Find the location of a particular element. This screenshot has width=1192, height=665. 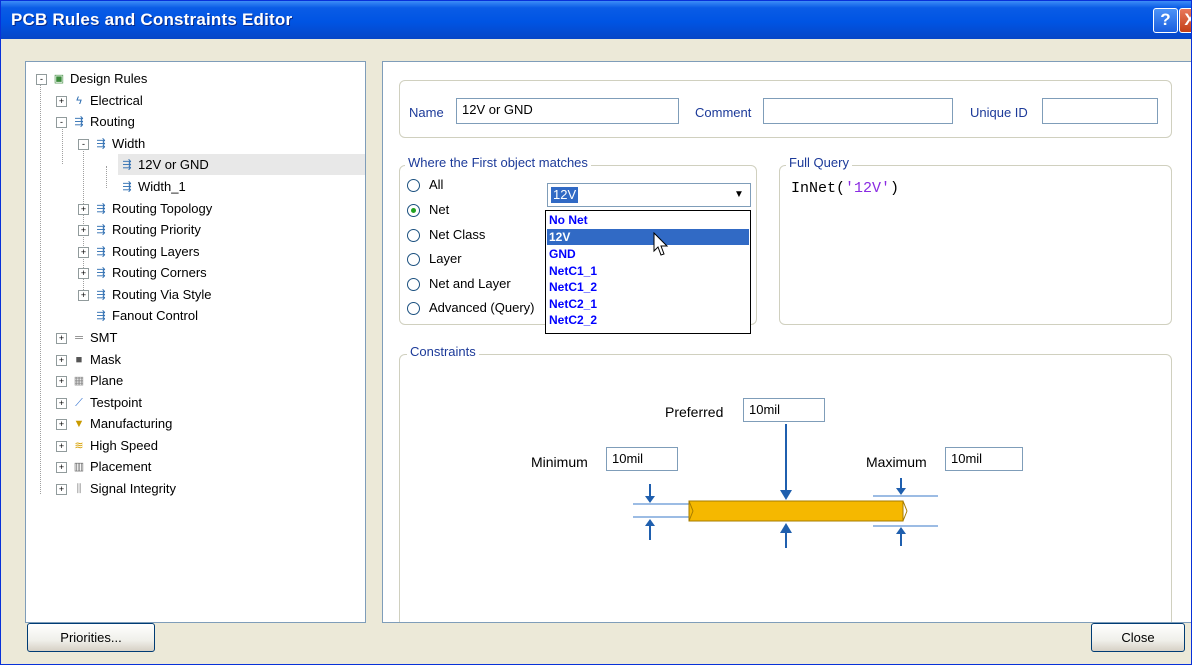

tree-item-fanout-control: ⇶ Fanout Control is located at coordinates (145, 315).